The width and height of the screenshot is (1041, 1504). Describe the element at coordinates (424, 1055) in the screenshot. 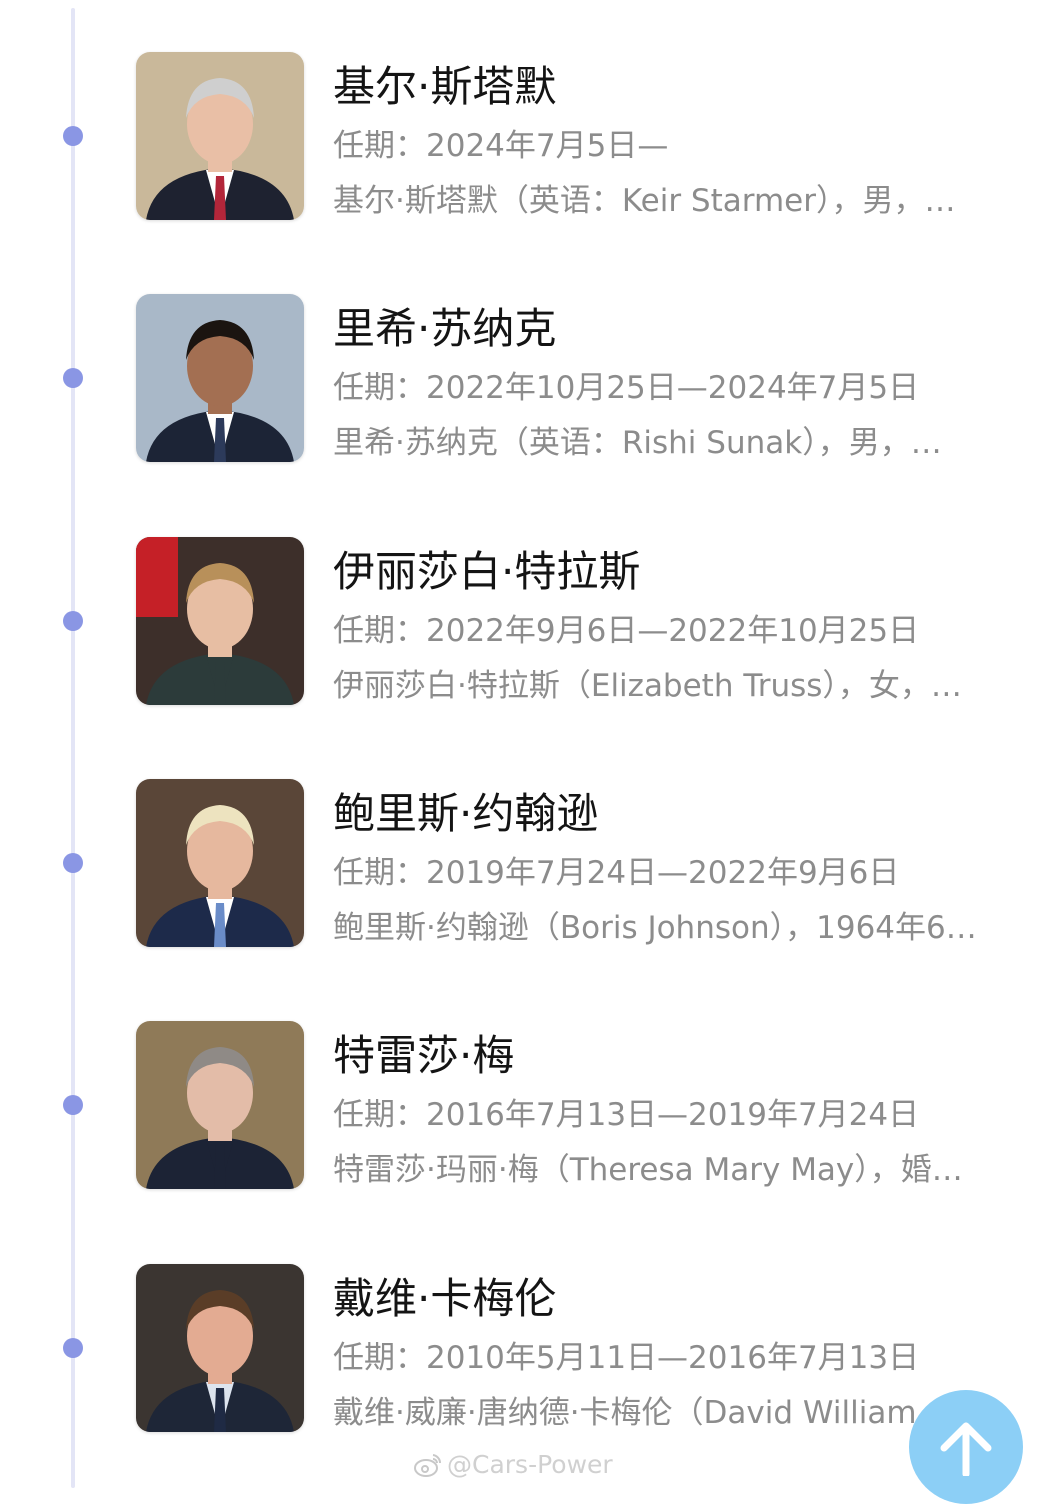

I see `leader-name: 特雷莎·梅` at that location.